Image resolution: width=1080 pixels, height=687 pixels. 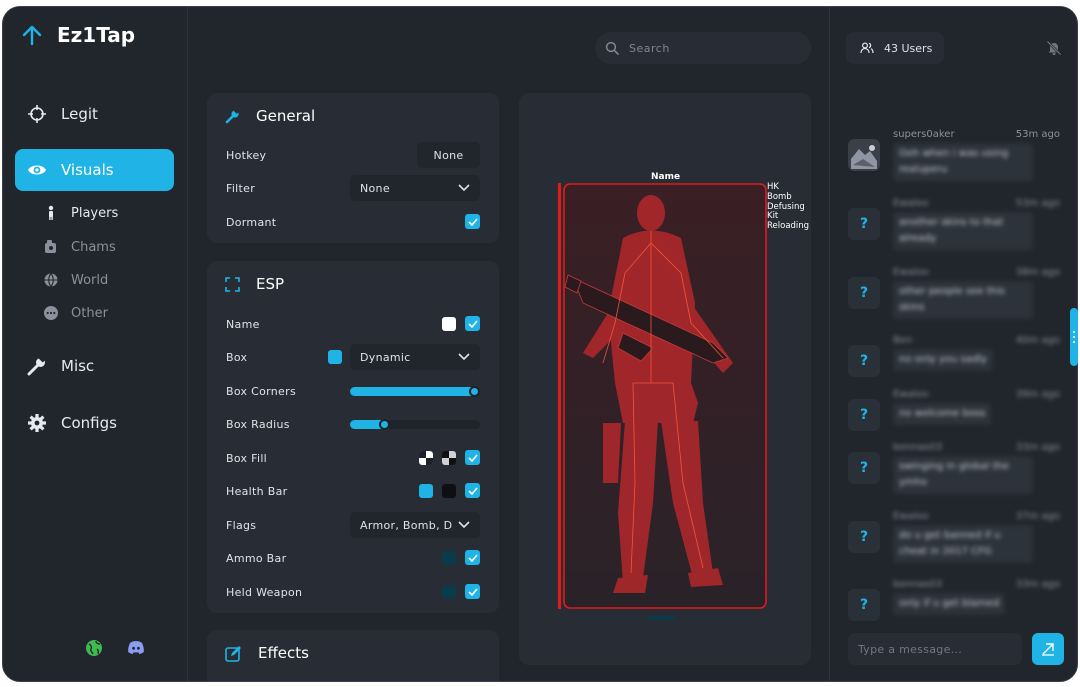 What do you see at coordinates (449, 324) in the screenshot?
I see `name-color-swatch` at bounding box center [449, 324].